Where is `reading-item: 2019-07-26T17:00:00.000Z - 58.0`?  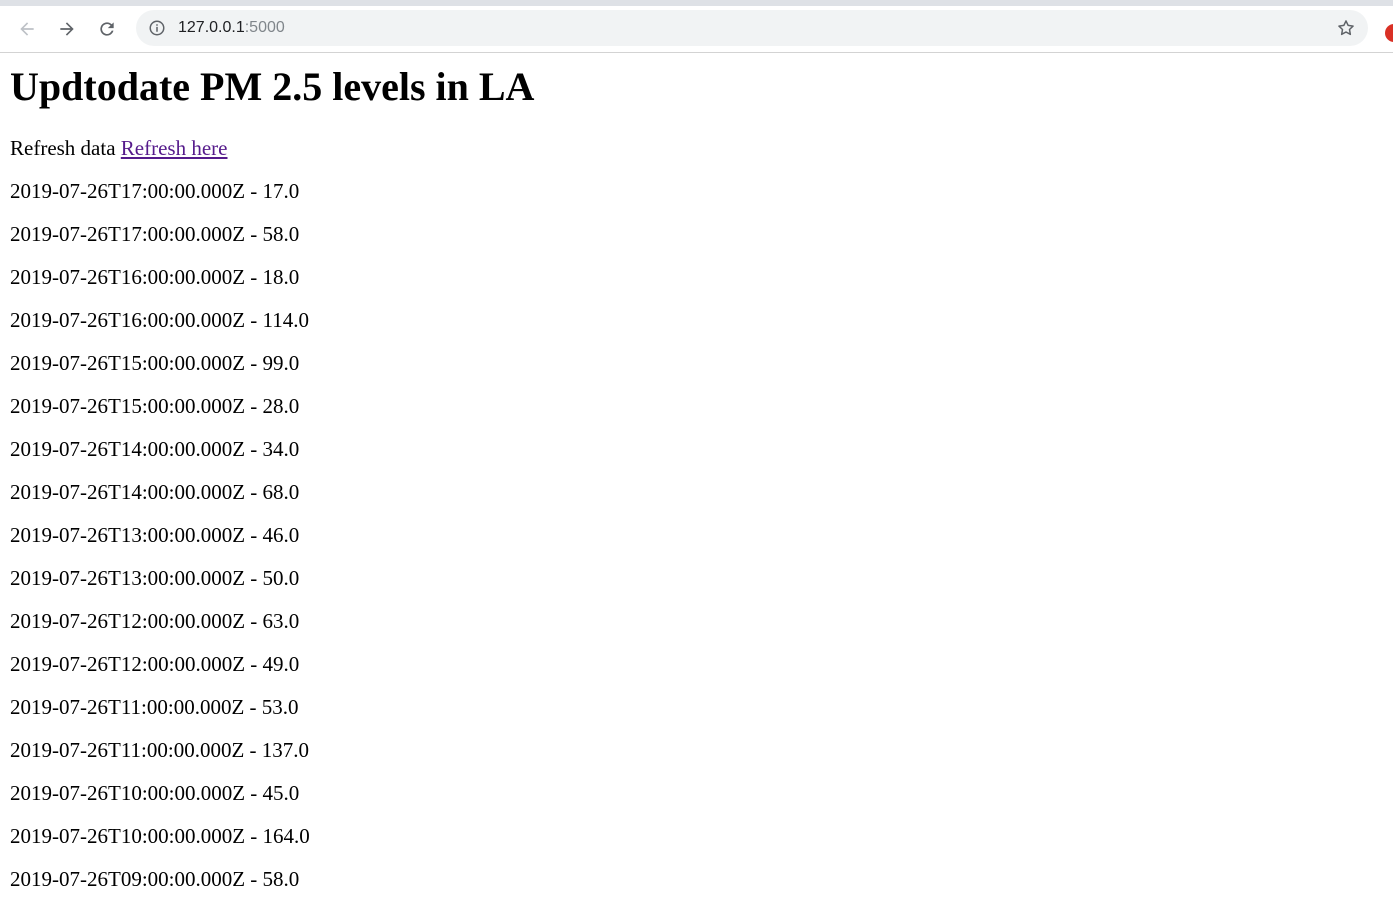
reading-item: 2019-07-26T17:00:00.000Z - 58.0 is located at coordinates (155, 234).